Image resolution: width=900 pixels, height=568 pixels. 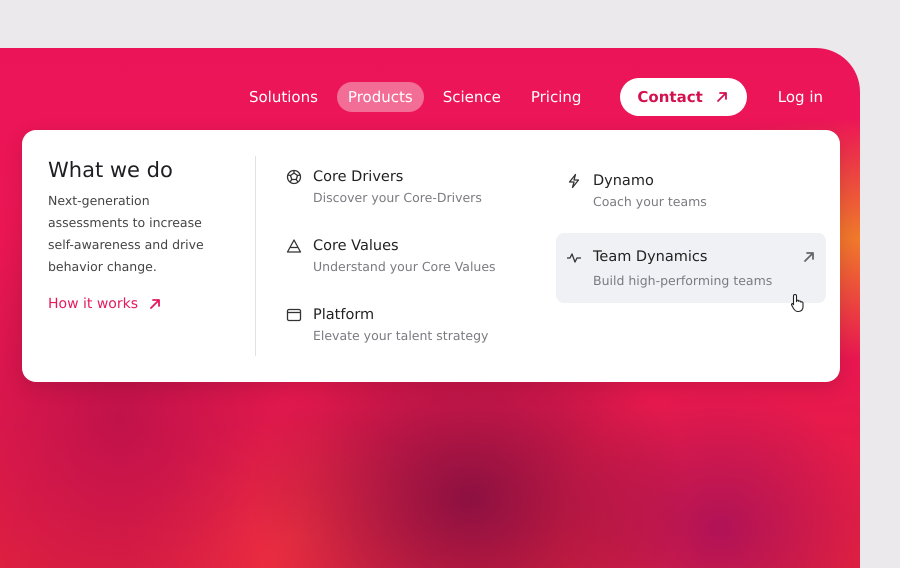 I want to click on contact-button: Contact, so click(x=683, y=97).